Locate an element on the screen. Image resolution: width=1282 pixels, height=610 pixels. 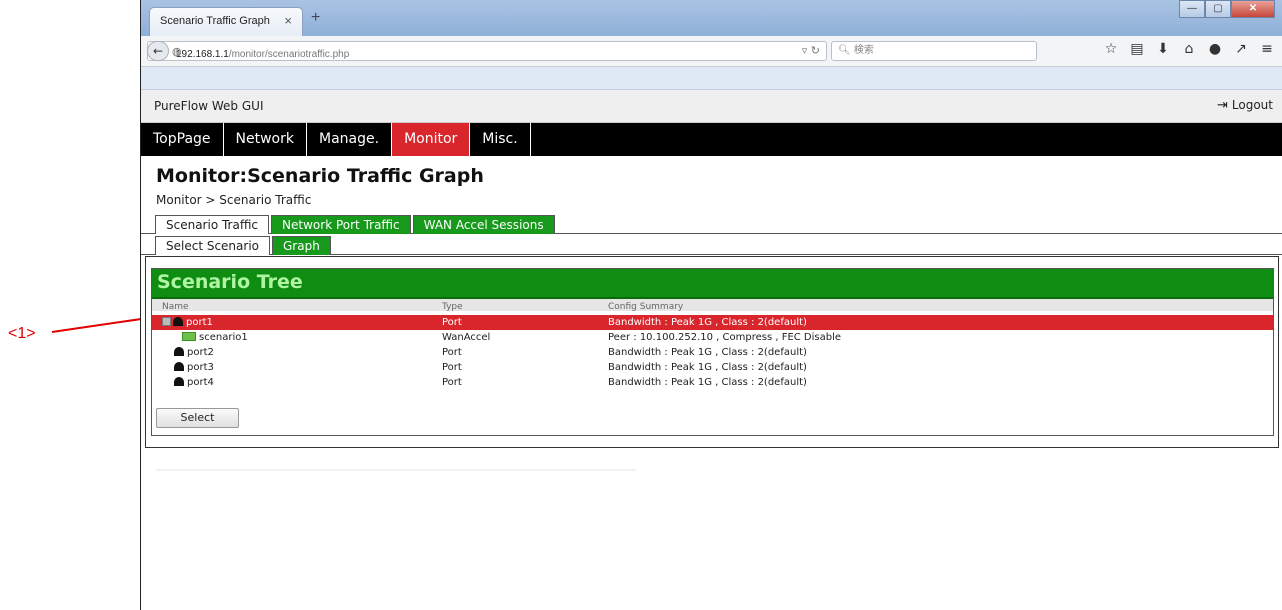
tree-cell-name: port3 is located at coordinates (194, 367).